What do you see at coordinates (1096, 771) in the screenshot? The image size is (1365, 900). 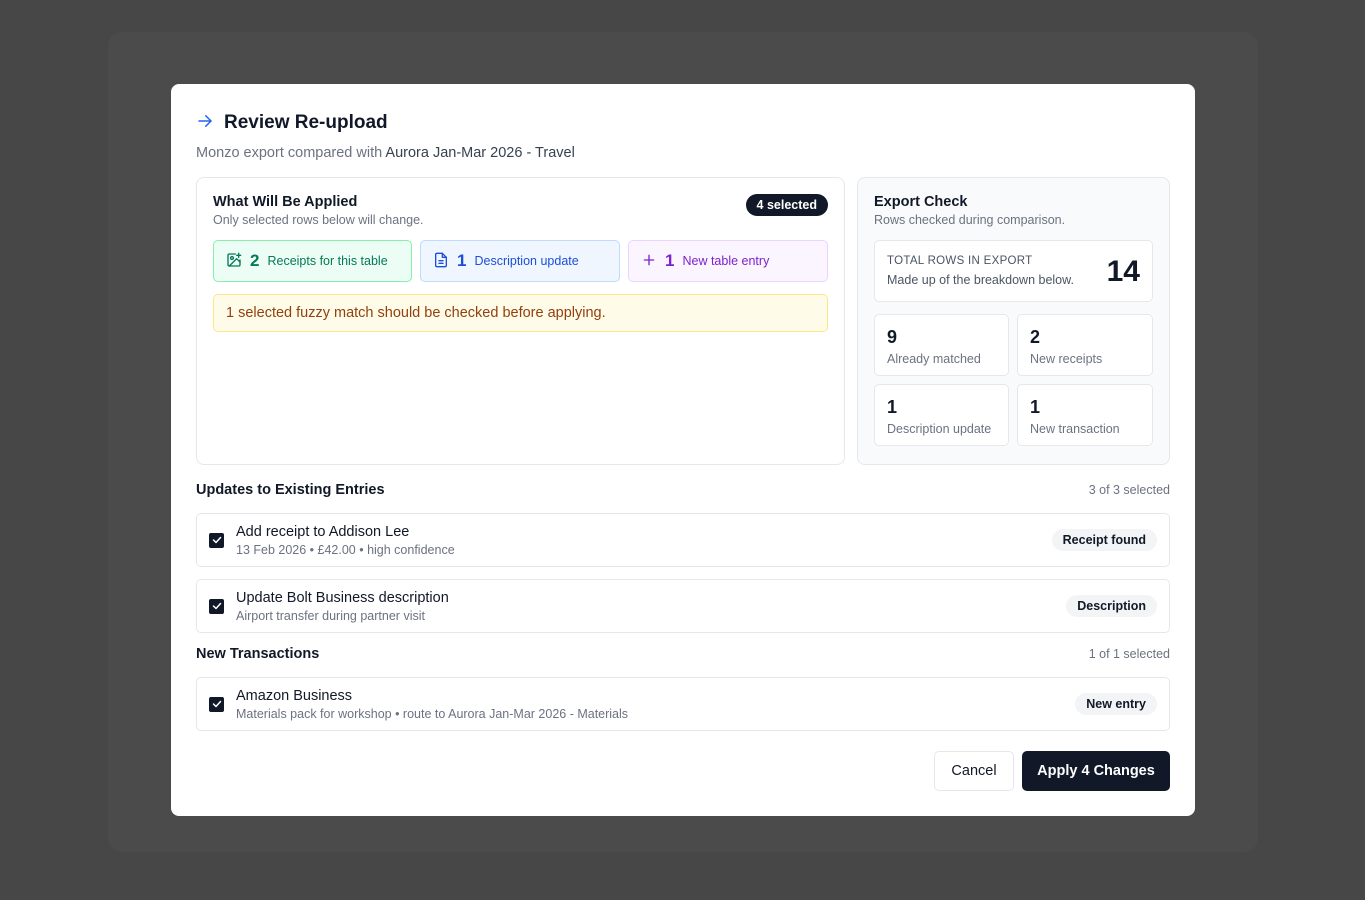 I see `apply-changes-button: Apply 4 Changes` at bounding box center [1096, 771].